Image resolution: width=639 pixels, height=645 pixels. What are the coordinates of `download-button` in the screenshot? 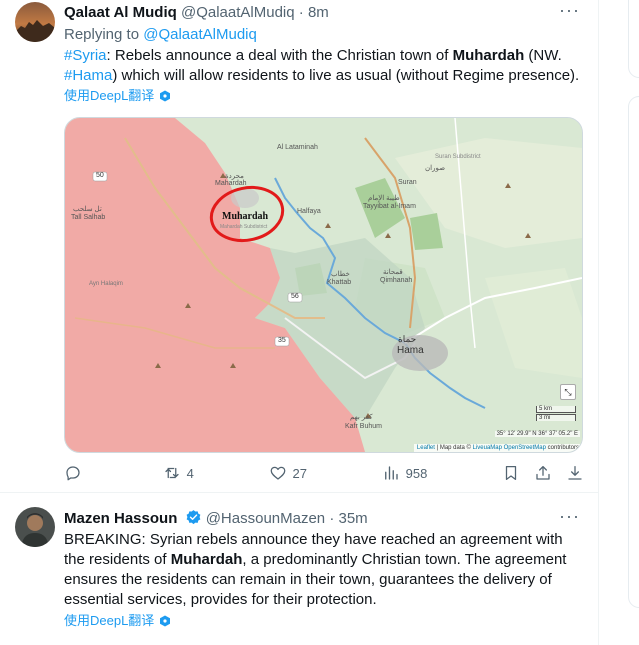 It's located at (575, 473).